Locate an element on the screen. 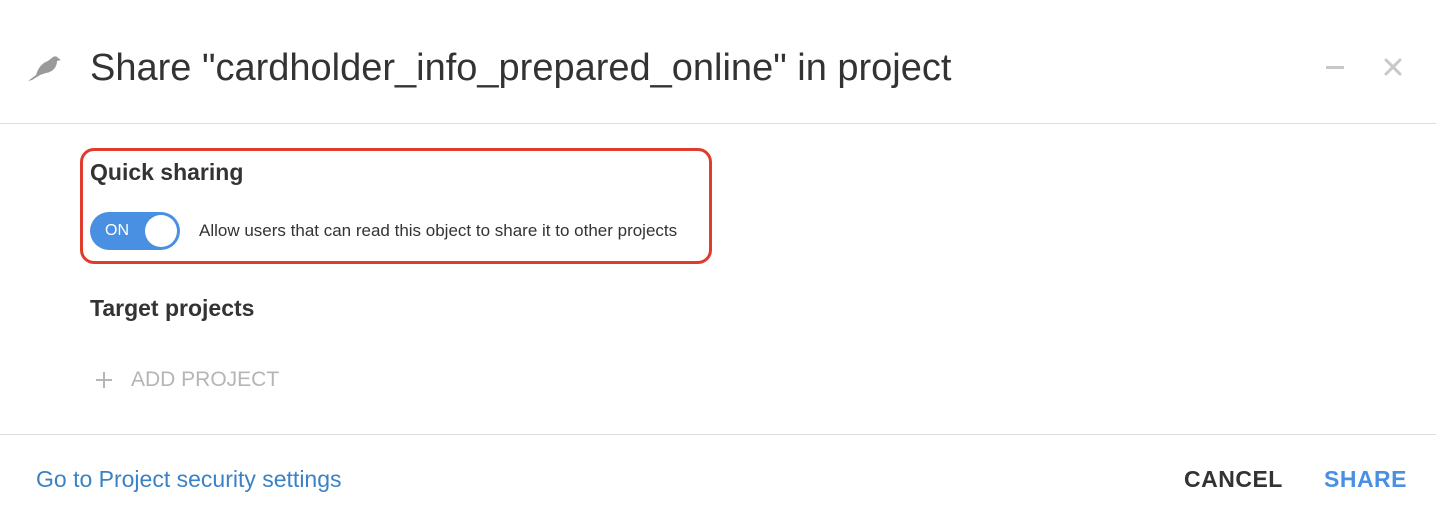  quick-sharing-toggle: ON is located at coordinates (135, 231).